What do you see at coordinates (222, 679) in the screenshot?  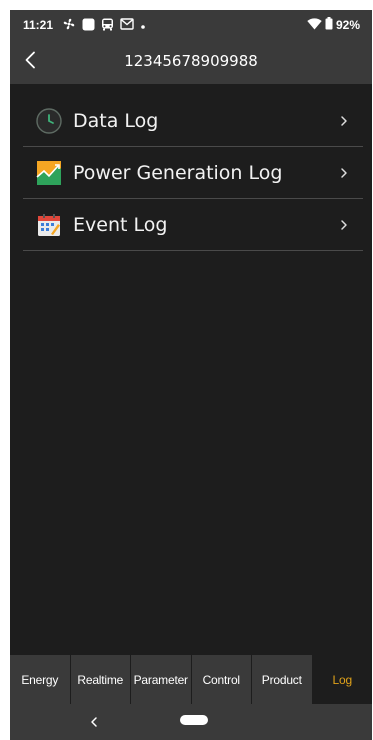 I see `tab-control: Control` at bounding box center [222, 679].